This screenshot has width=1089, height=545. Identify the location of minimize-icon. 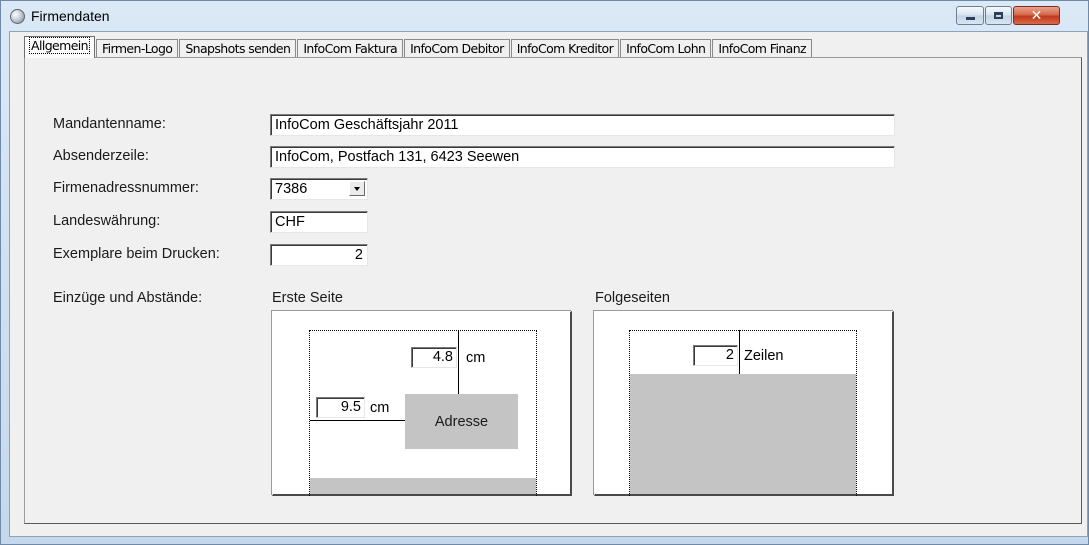
(970, 18).